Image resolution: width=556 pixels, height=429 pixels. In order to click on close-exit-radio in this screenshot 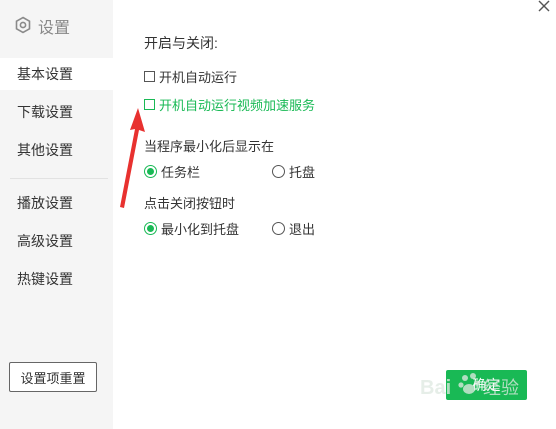, I will do `click(278, 228)`.